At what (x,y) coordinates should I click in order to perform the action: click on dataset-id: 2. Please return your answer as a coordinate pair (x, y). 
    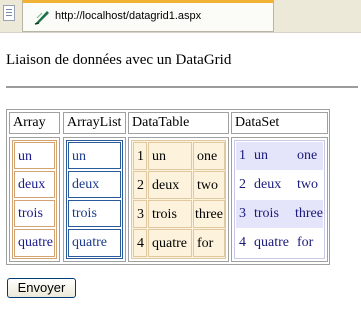
    Looking at the image, I should click on (242, 184).